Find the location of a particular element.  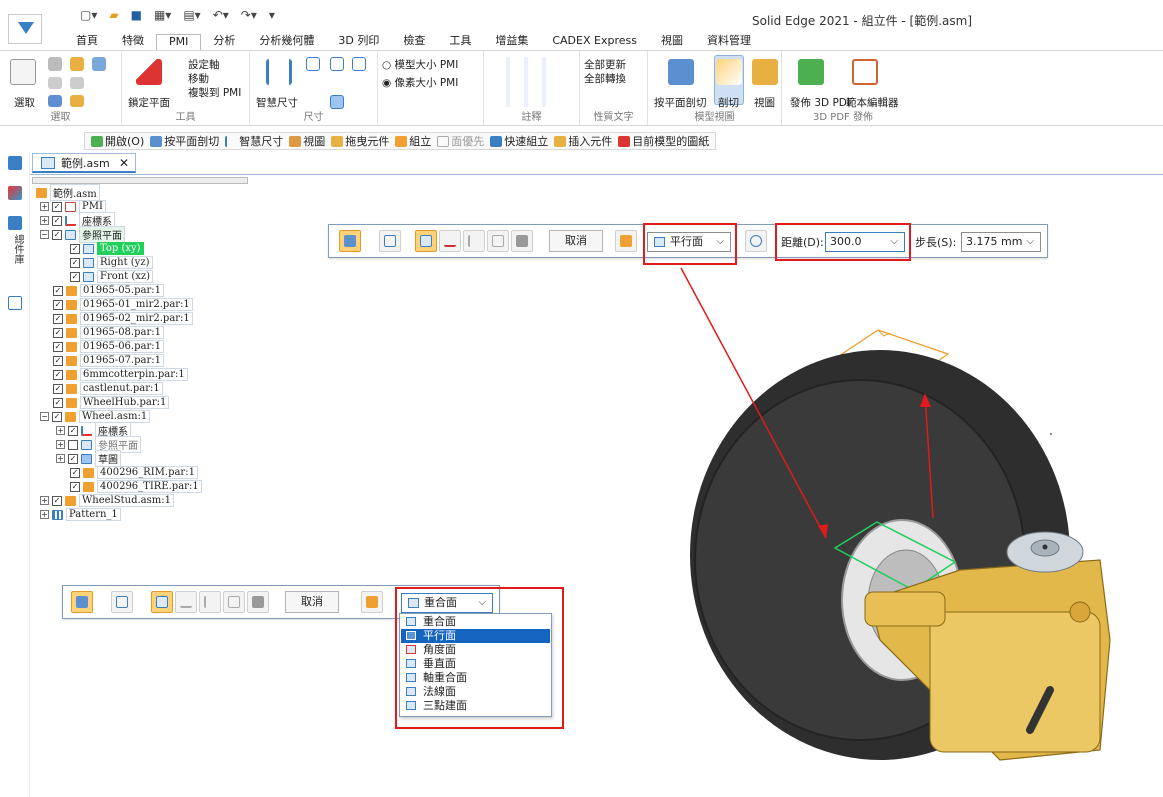

housing-plate is located at coordinates (1015, 682).